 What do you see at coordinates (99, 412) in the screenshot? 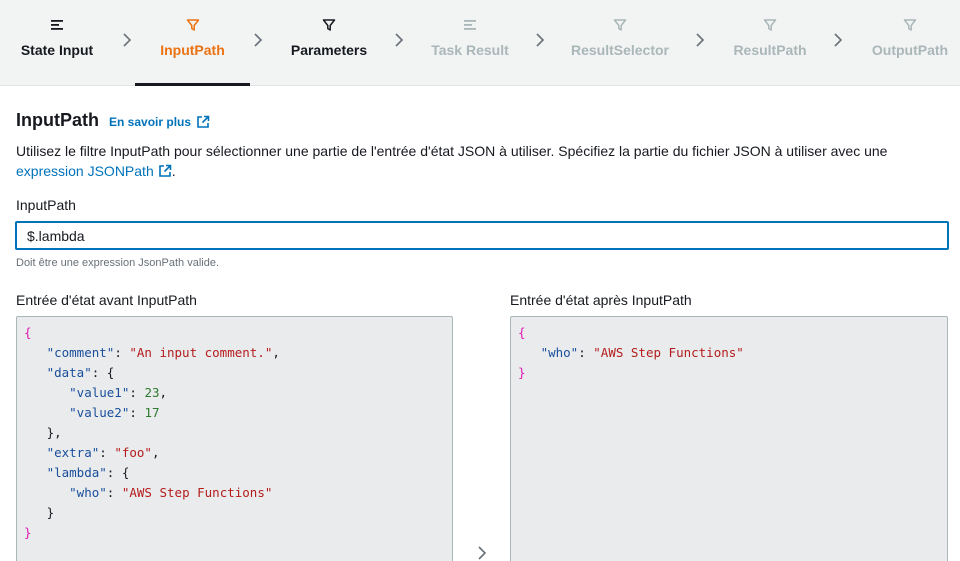
I see `code-token: "value2"` at bounding box center [99, 412].